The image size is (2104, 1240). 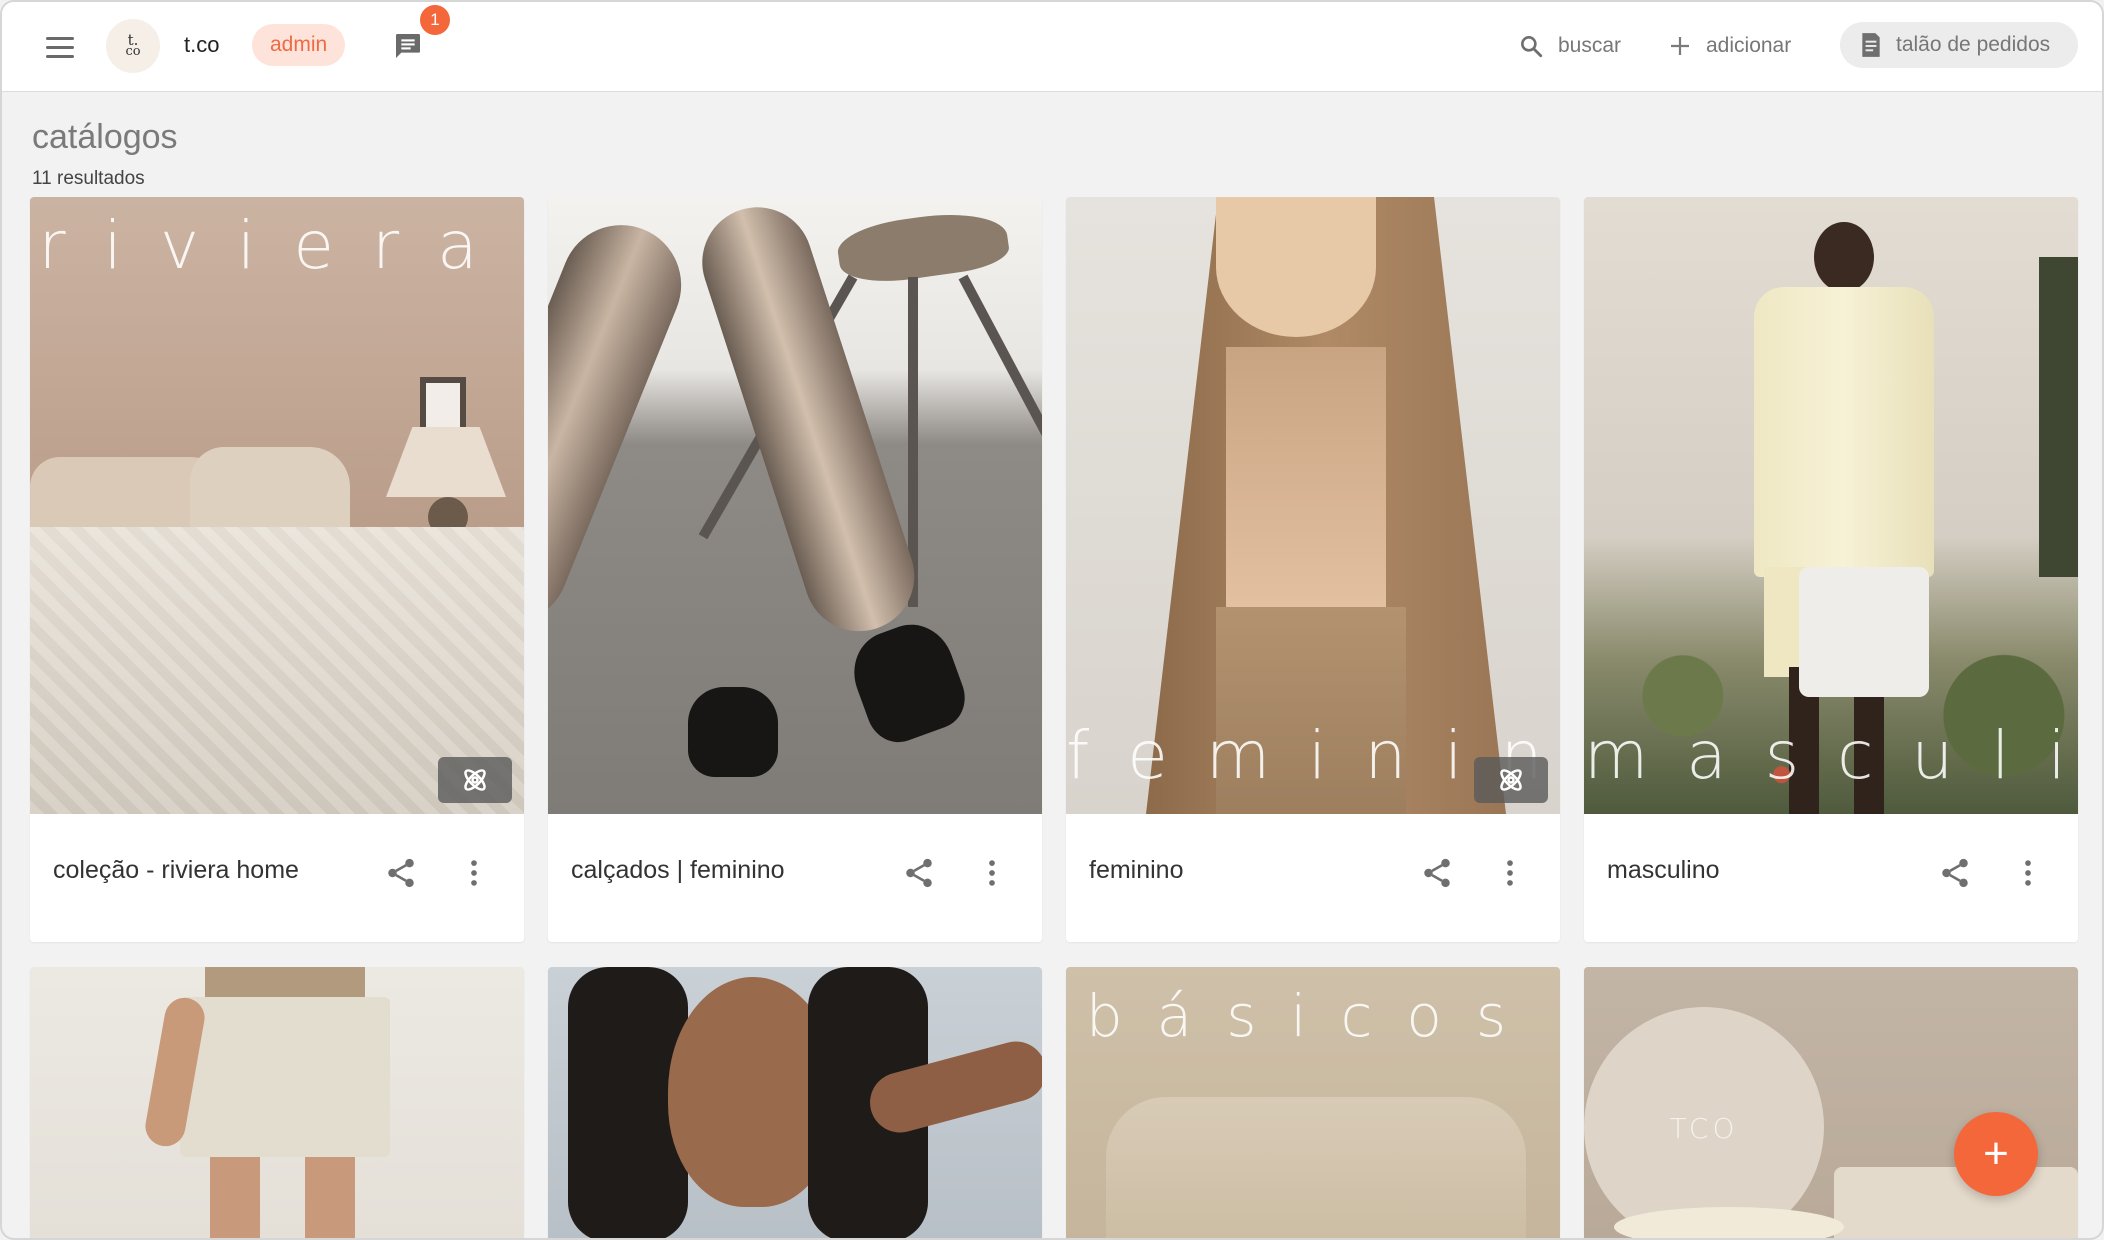 I want to click on catalog-title: feminino, so click(x=1136, y=870).